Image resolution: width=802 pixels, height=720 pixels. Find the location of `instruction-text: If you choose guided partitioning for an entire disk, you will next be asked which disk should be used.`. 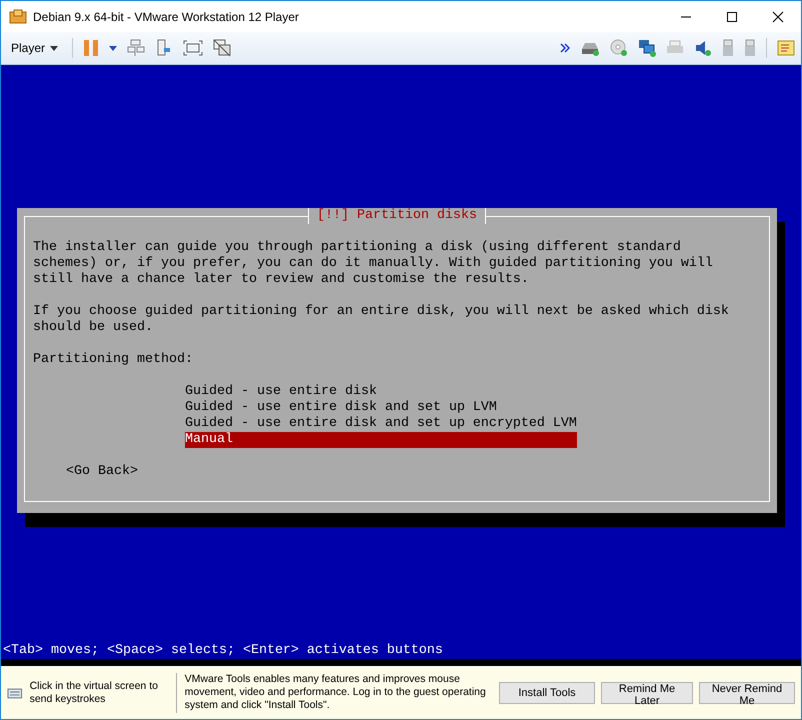

instruction-text: If you choose guided partitioning for an entire disk, you will next be asked which disk should be used. is located at coordinates (381, 320).